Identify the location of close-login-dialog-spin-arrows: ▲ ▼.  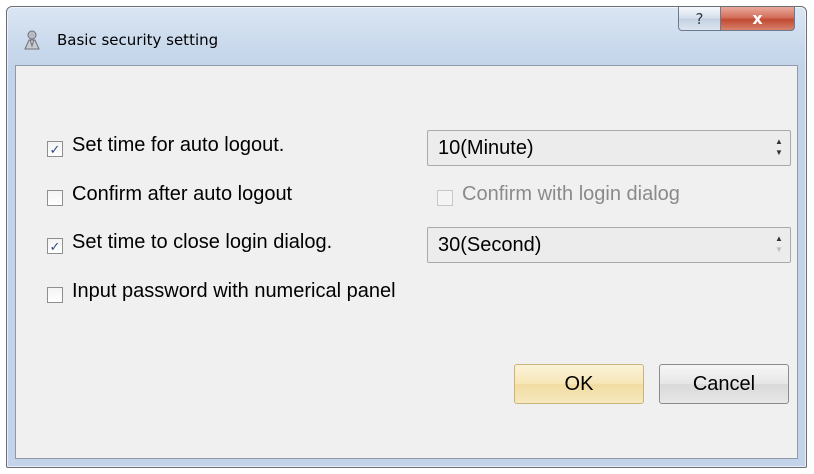
(779, 245).